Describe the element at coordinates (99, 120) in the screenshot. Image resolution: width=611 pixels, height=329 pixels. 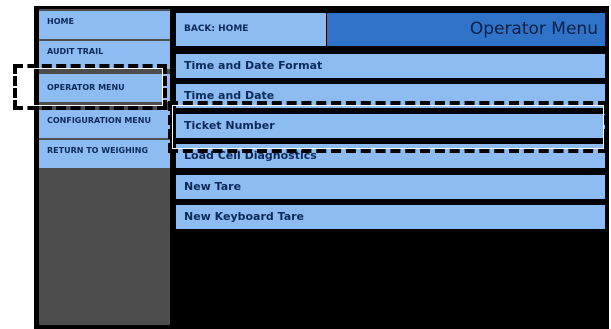
I see `sidebar-item-label: CONFIGURATION MENU` at that location.